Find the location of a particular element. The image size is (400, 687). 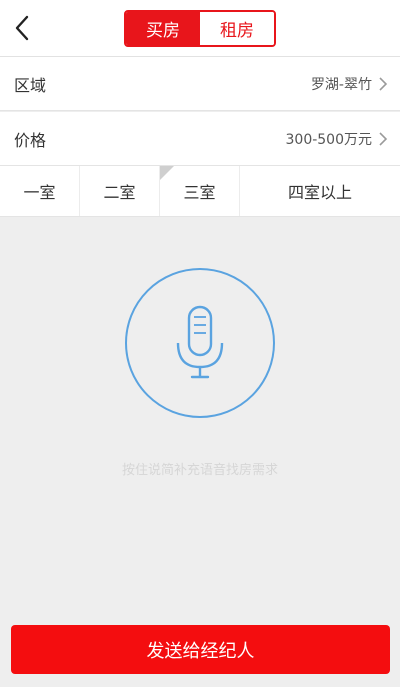

microphone-icon is located at coordinates (200, 342).